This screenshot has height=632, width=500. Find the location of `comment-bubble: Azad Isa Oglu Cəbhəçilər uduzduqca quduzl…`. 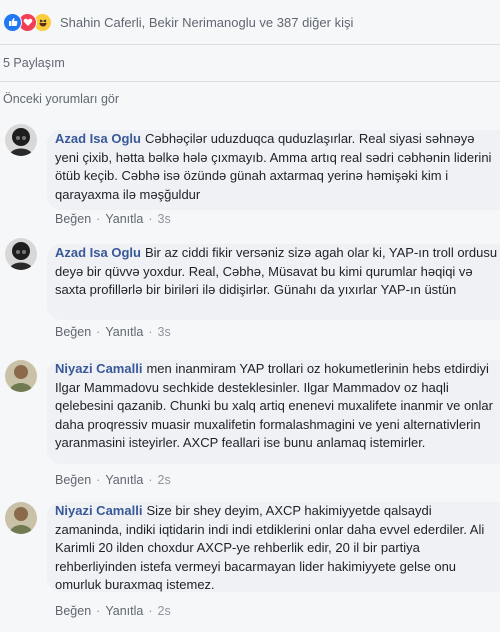

comment-bubble: Azad Isa Oglu Cəbhəçilər uduzduqca quduzl… is located at coordinates (273, 170).